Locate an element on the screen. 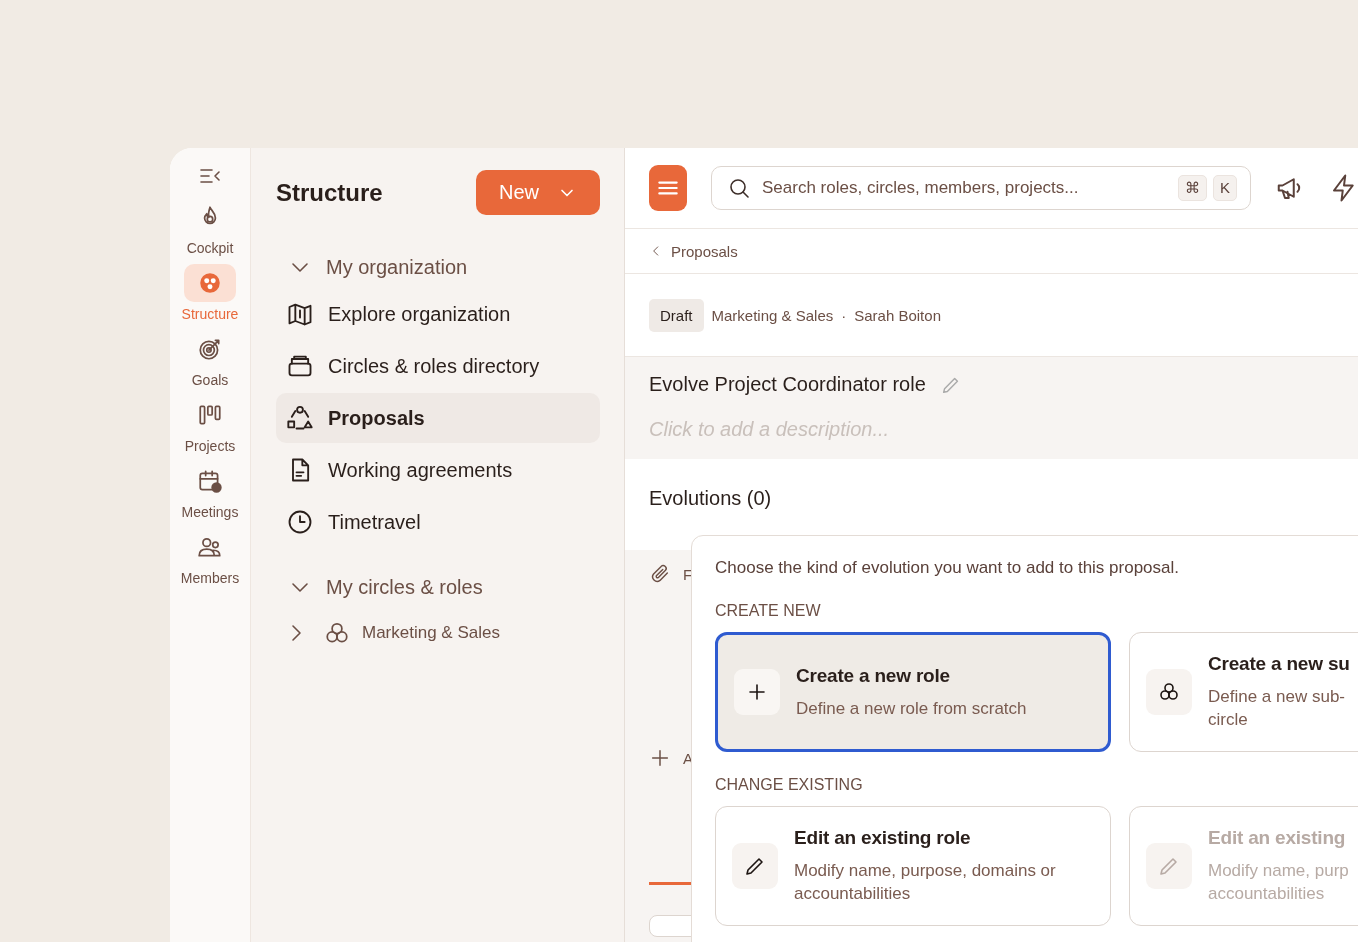 The image size is (1358, 942). section-toggle: My organization is located at coordinates (438, 267).